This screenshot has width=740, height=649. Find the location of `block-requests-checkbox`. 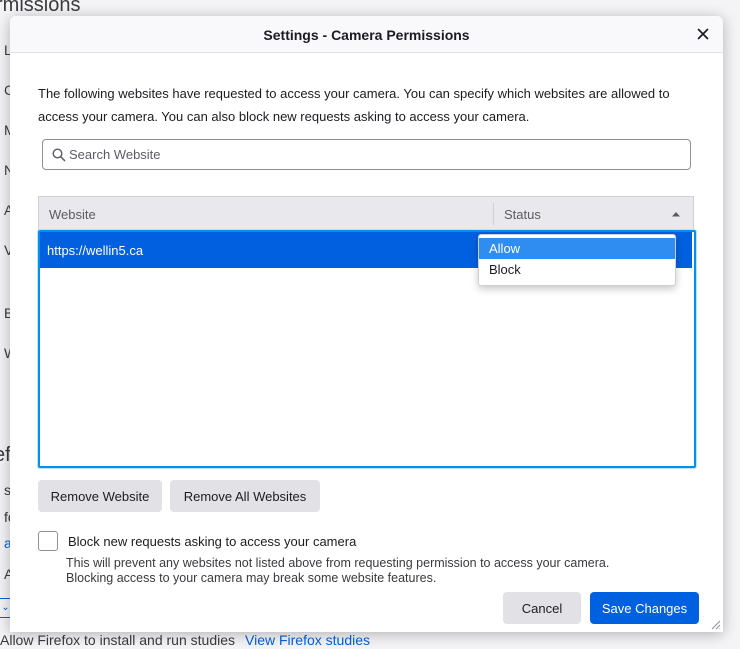

block-requests-checkbox is located at coordinates (48, 541).